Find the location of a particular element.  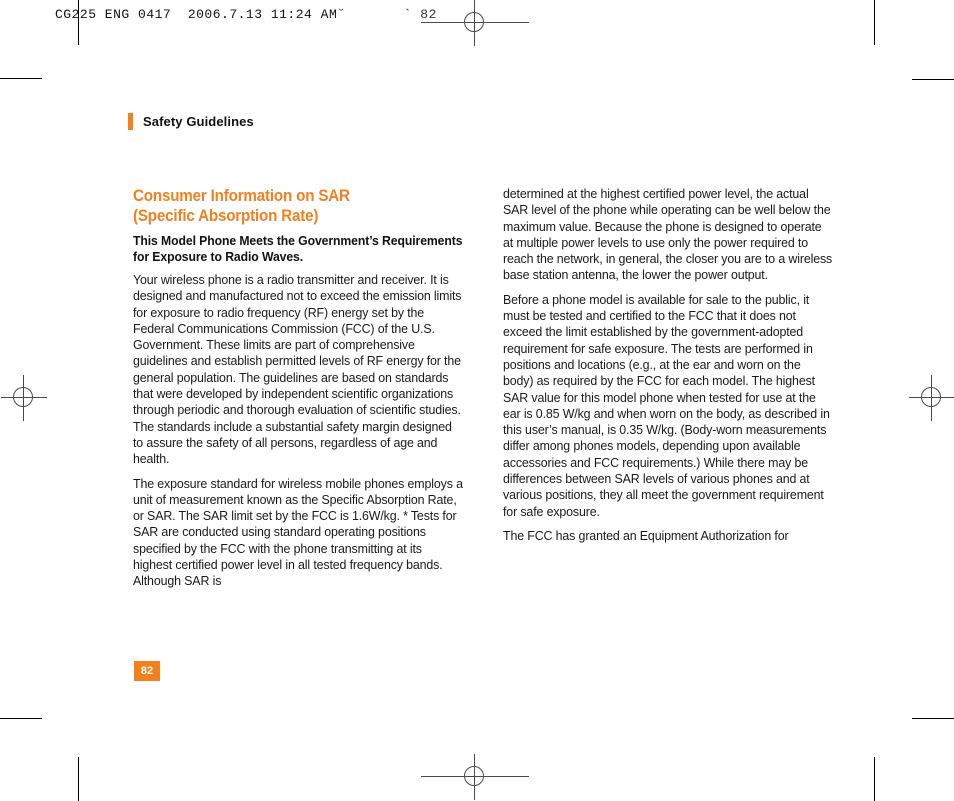

page-number-badge: 82 is located at coordinates (147, 671).